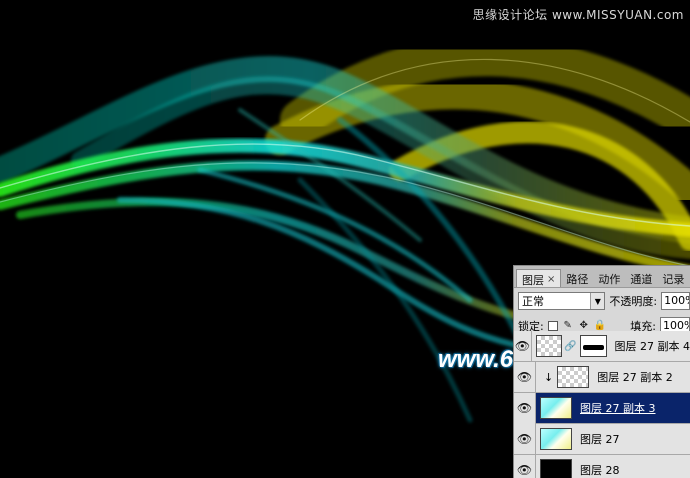 The height and width of the screenshot is (478, 690). What do you see at coordinates (633, 301) in the screenshot?
I see `opacity-label: 不透明度:` at bounding box center [633, 301].